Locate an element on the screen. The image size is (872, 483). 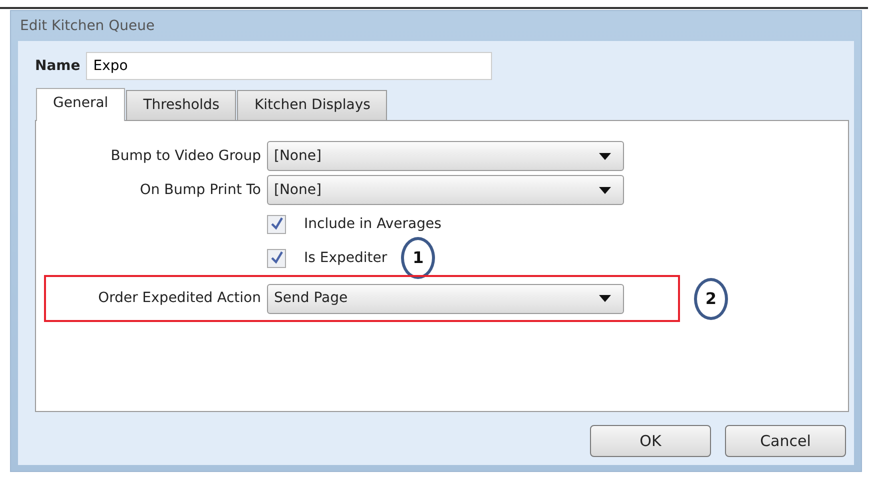
tab: Kitchen Displays is located at coordinates (312, 105).